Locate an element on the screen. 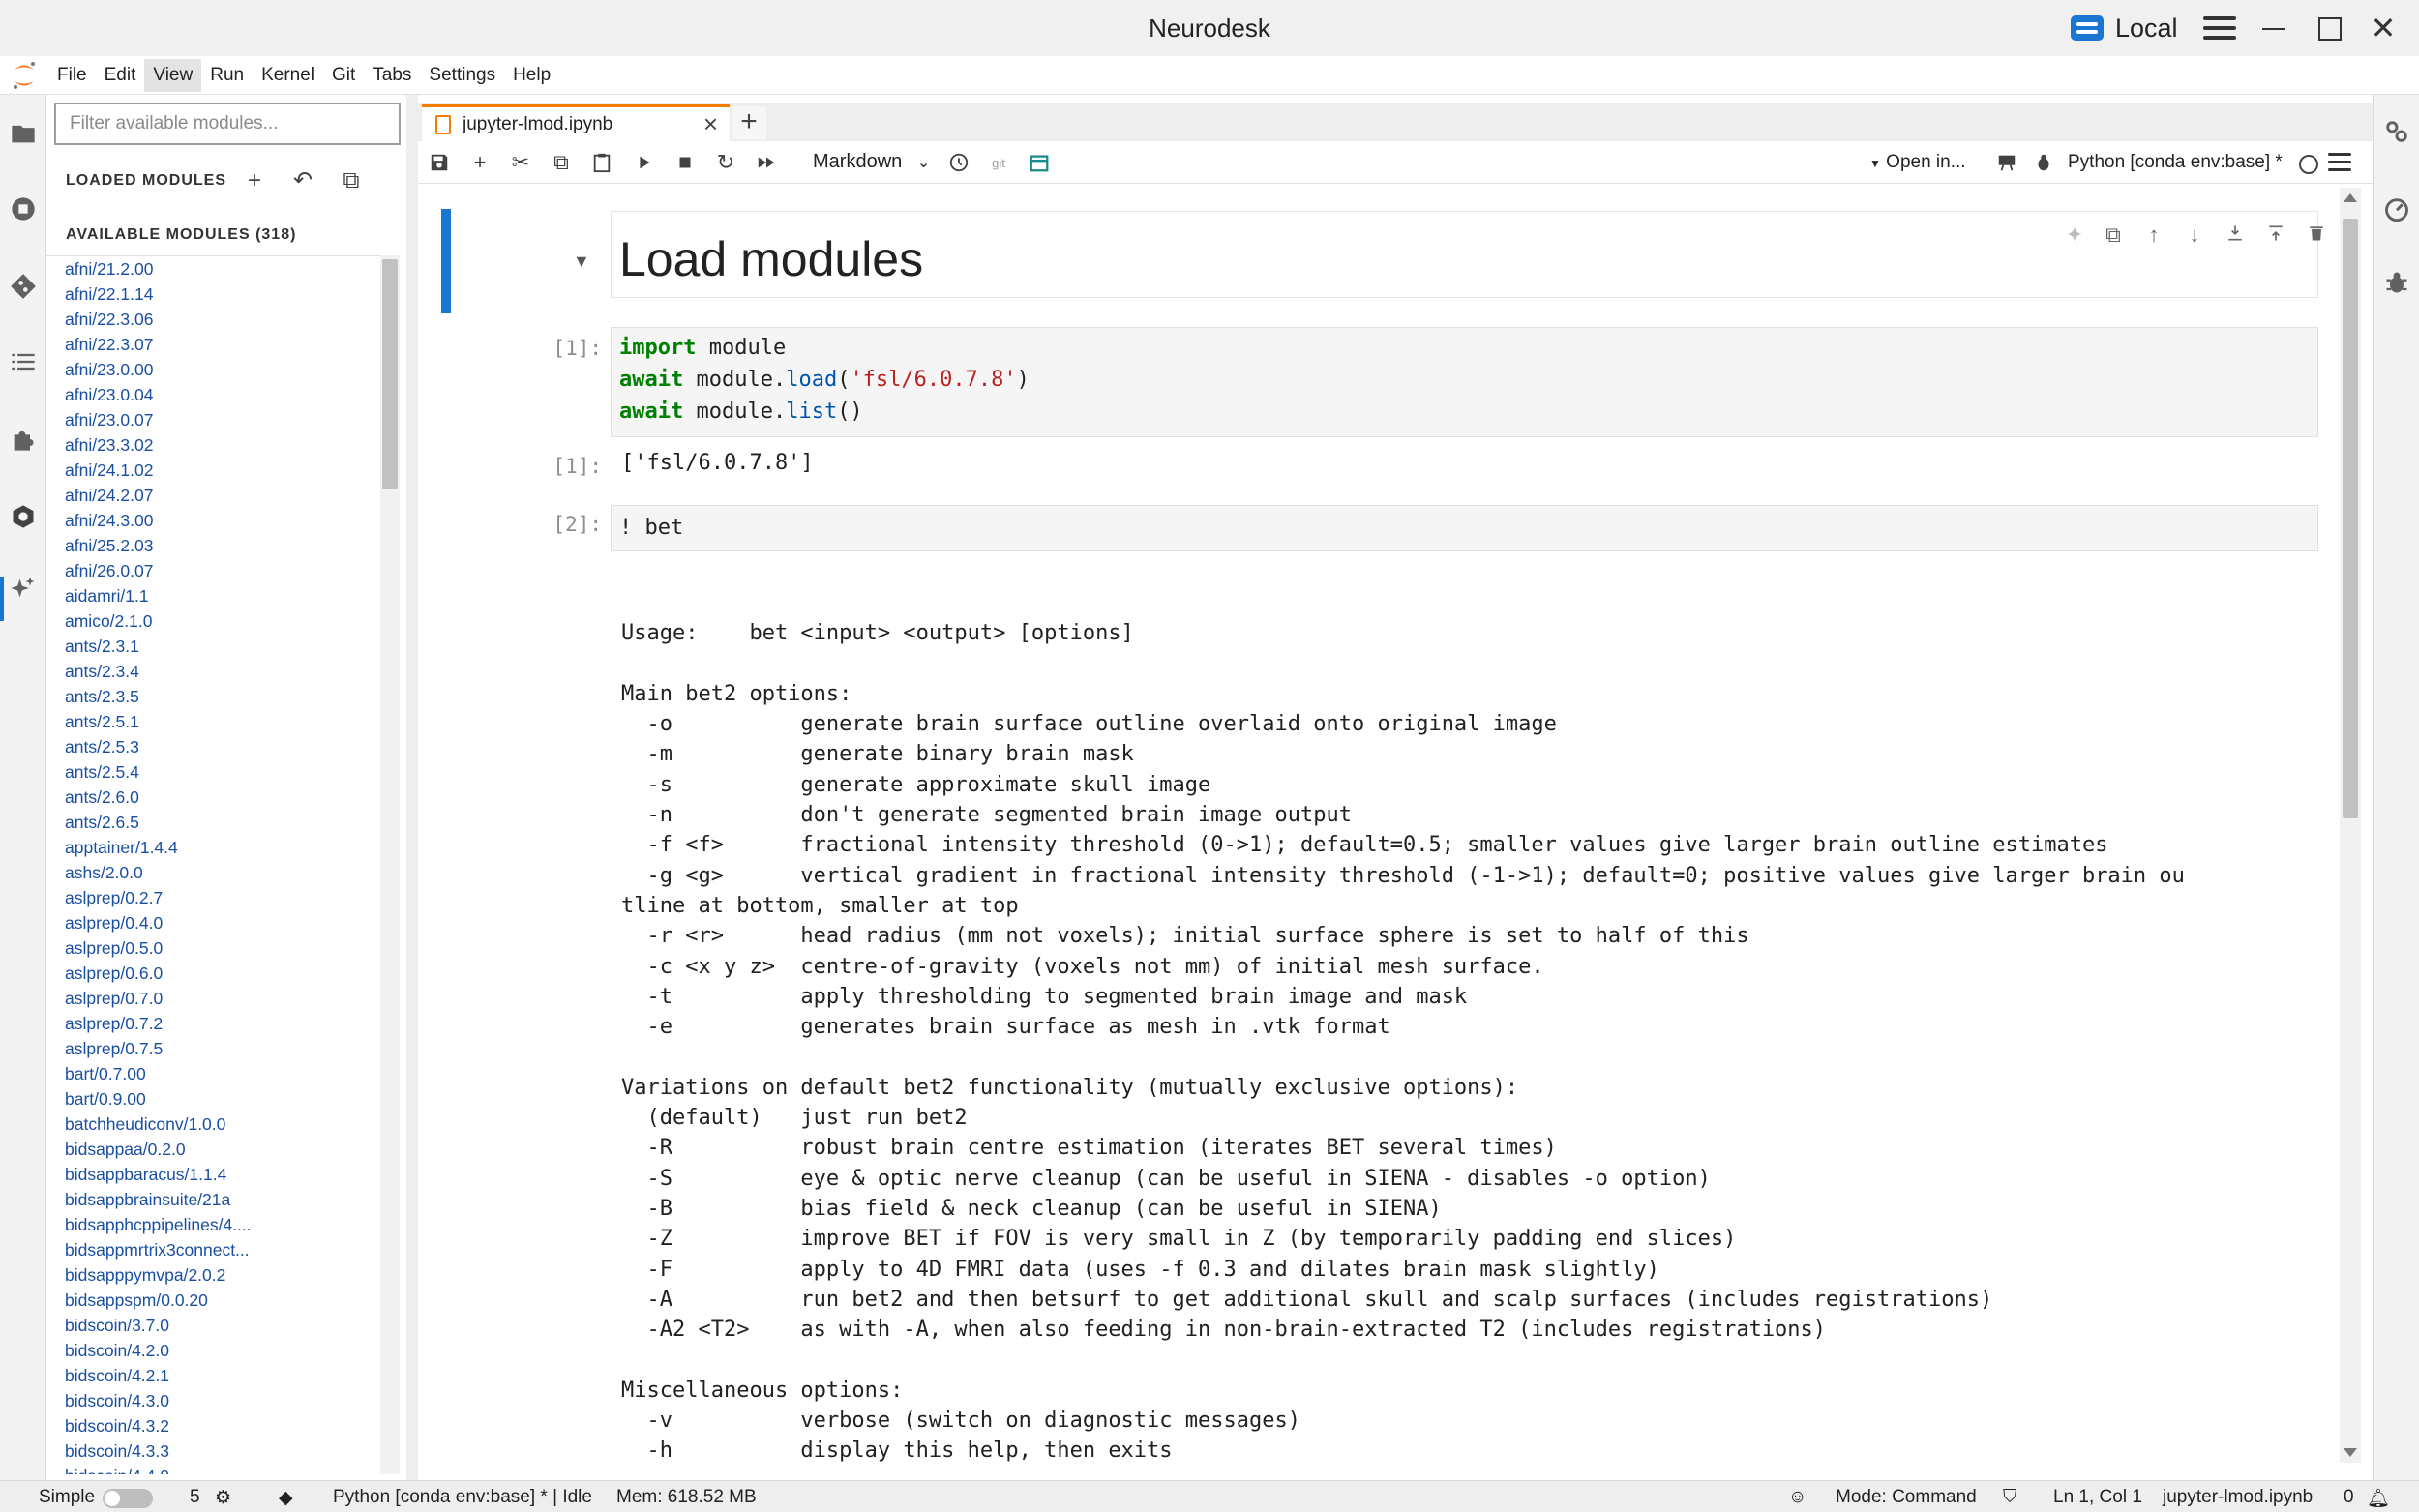 The height and width of the screenshot is (1512, 2419). trusted-icon: ⛉ is located at coordinates (2009, 1497).